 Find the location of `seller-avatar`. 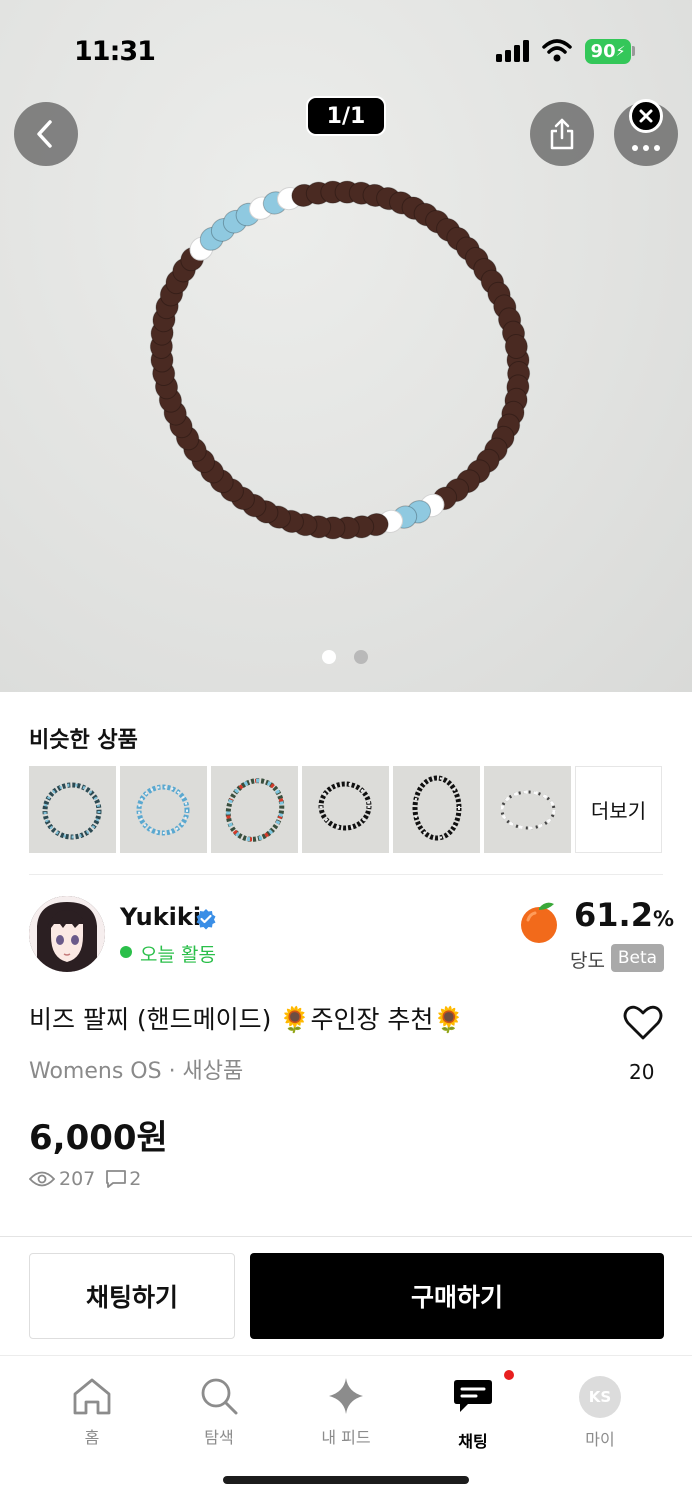

seller-avatar is located at coordinates (67, 934).